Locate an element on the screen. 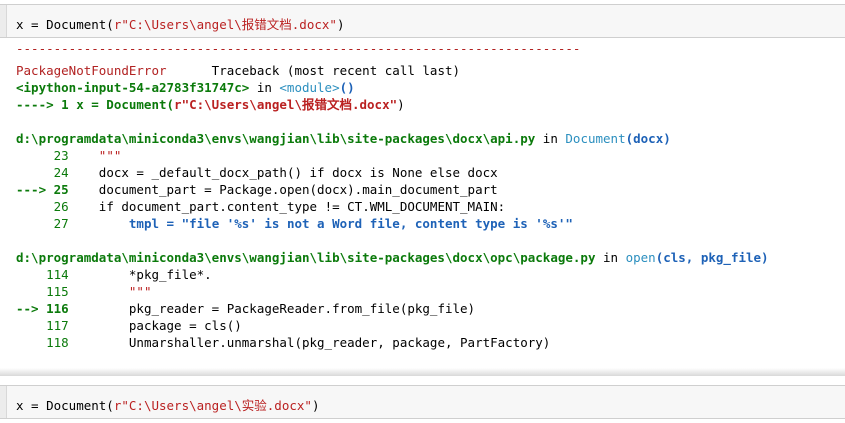  line-number: 116 is located at coordinates (57, 308).